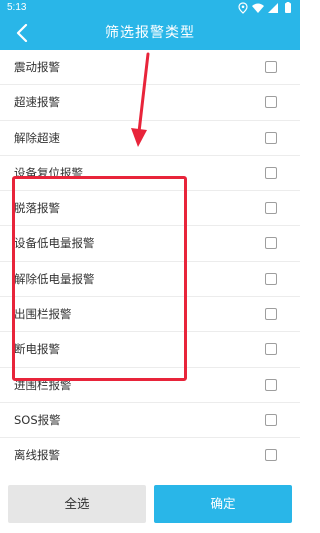 This screenshot has width=320, height=533. Describe the element at coordinates (150, 501) in the screenshot. I see `bottom-action-bar: 全选 确定` at that location.